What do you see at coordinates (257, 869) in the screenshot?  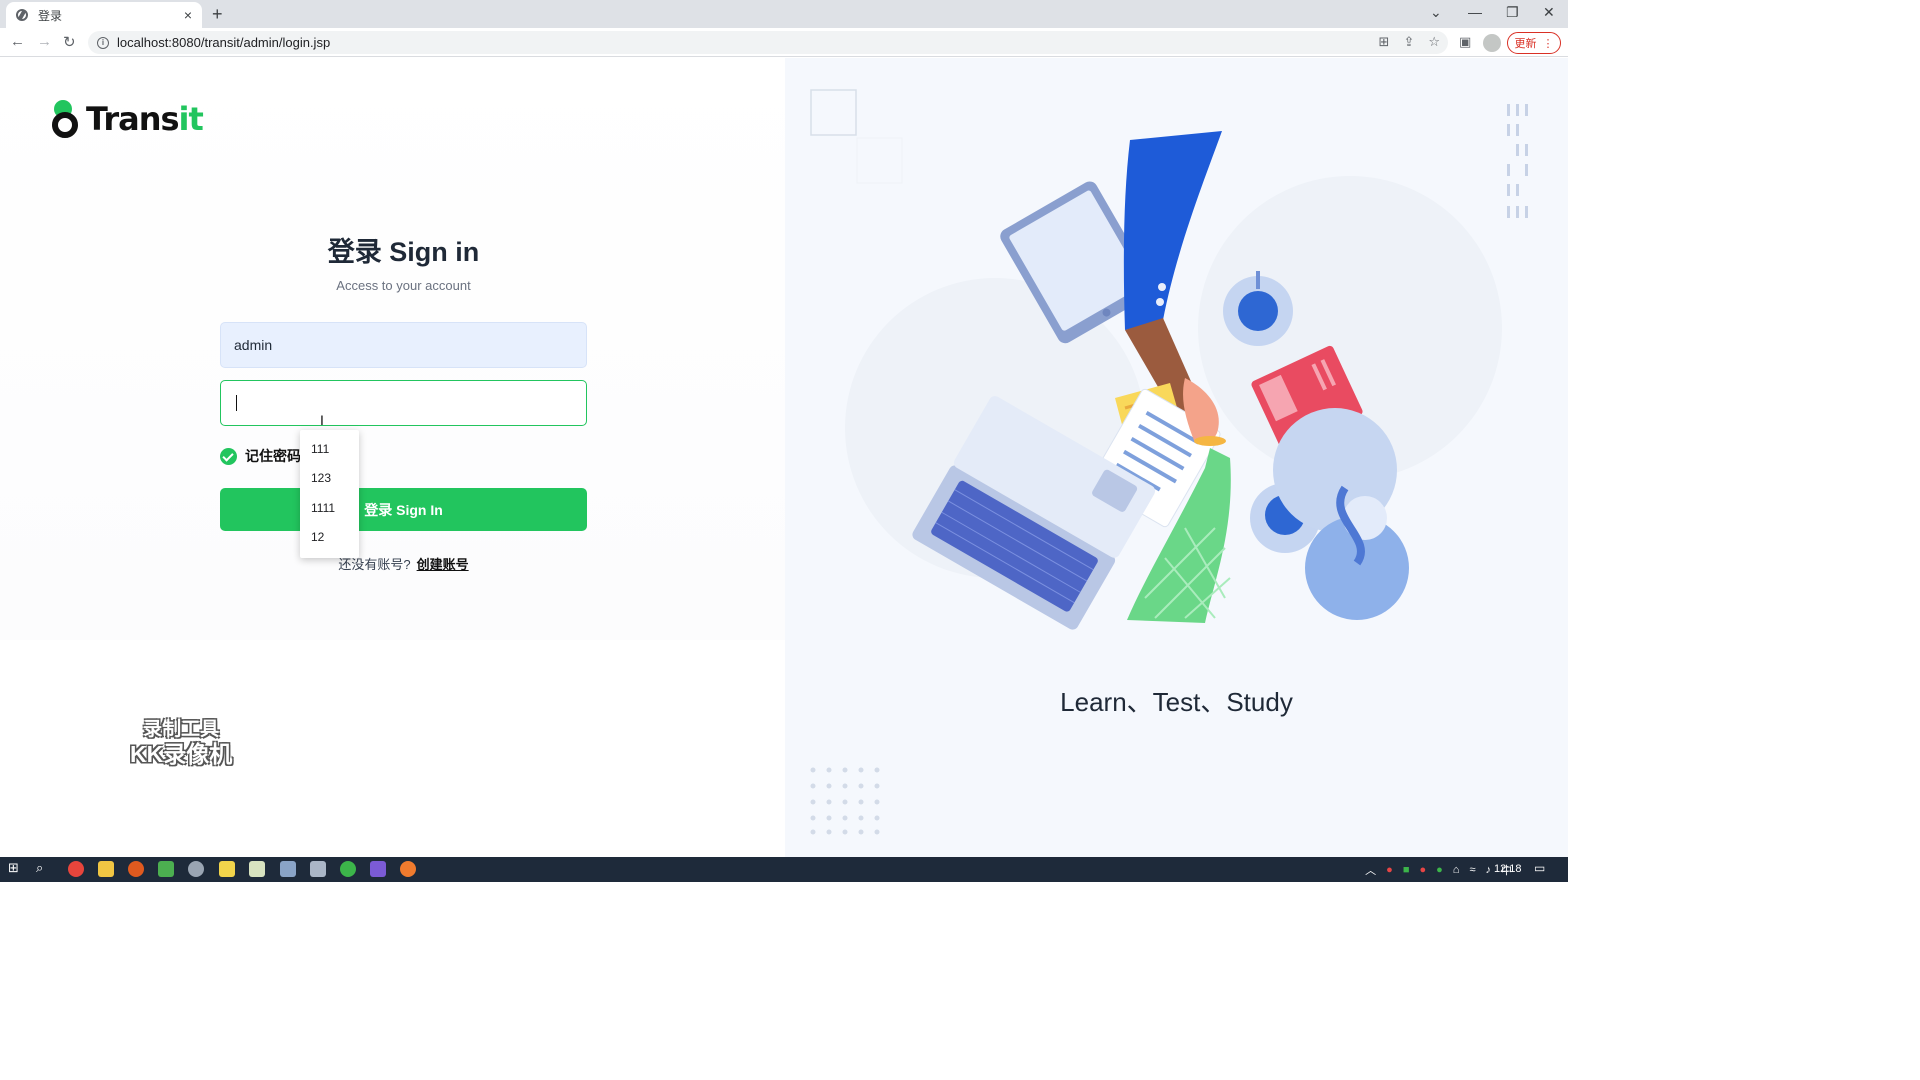 I see `notepad-icon` at bounding box center [257, 869].